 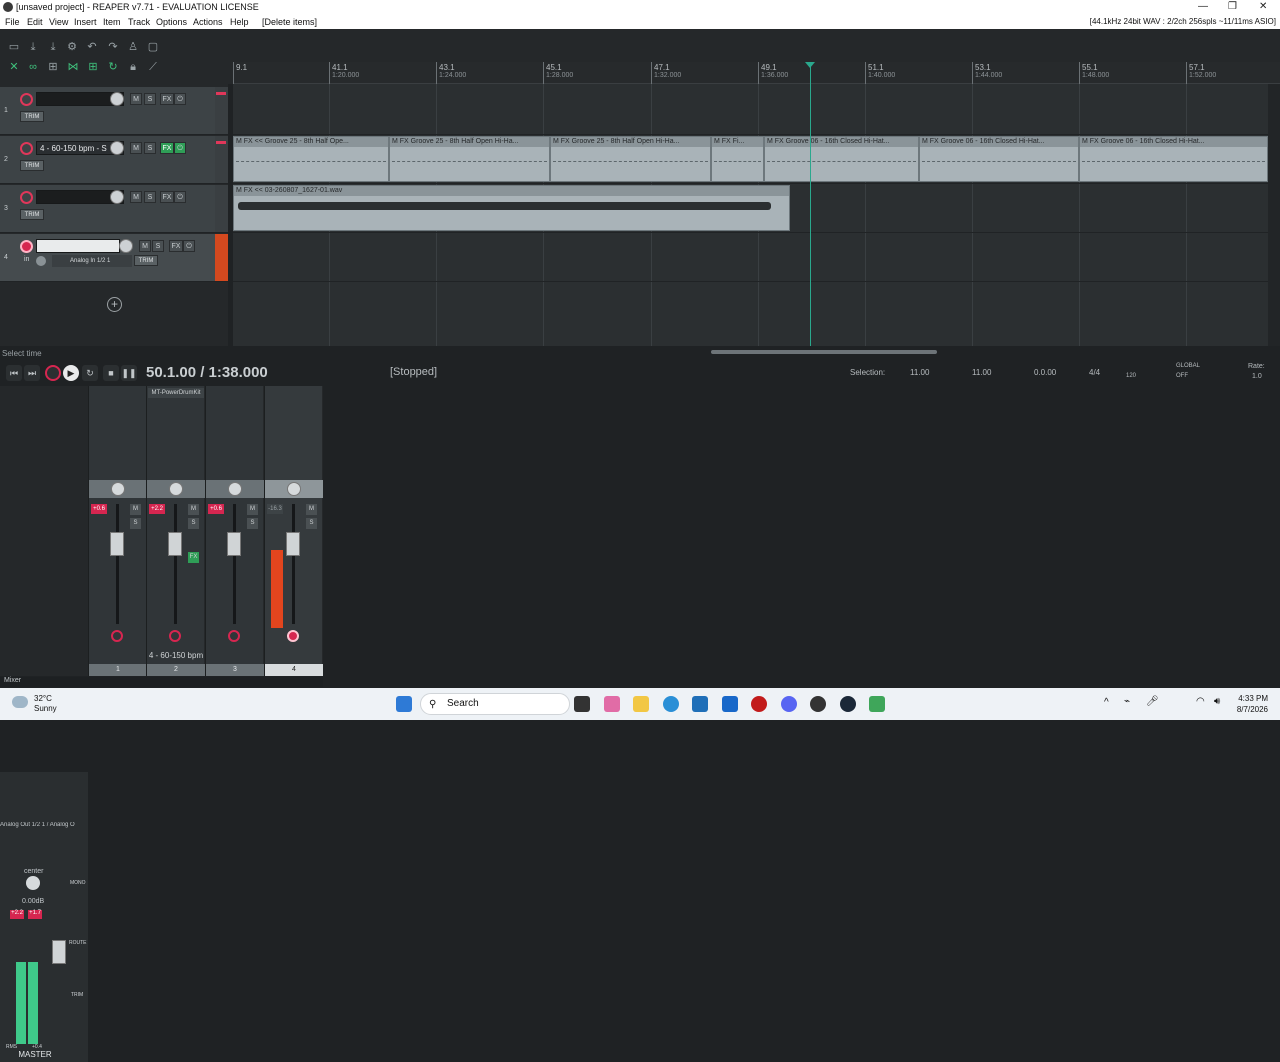 I want to click on project-icon: ▭, so click(x=14, y=47).